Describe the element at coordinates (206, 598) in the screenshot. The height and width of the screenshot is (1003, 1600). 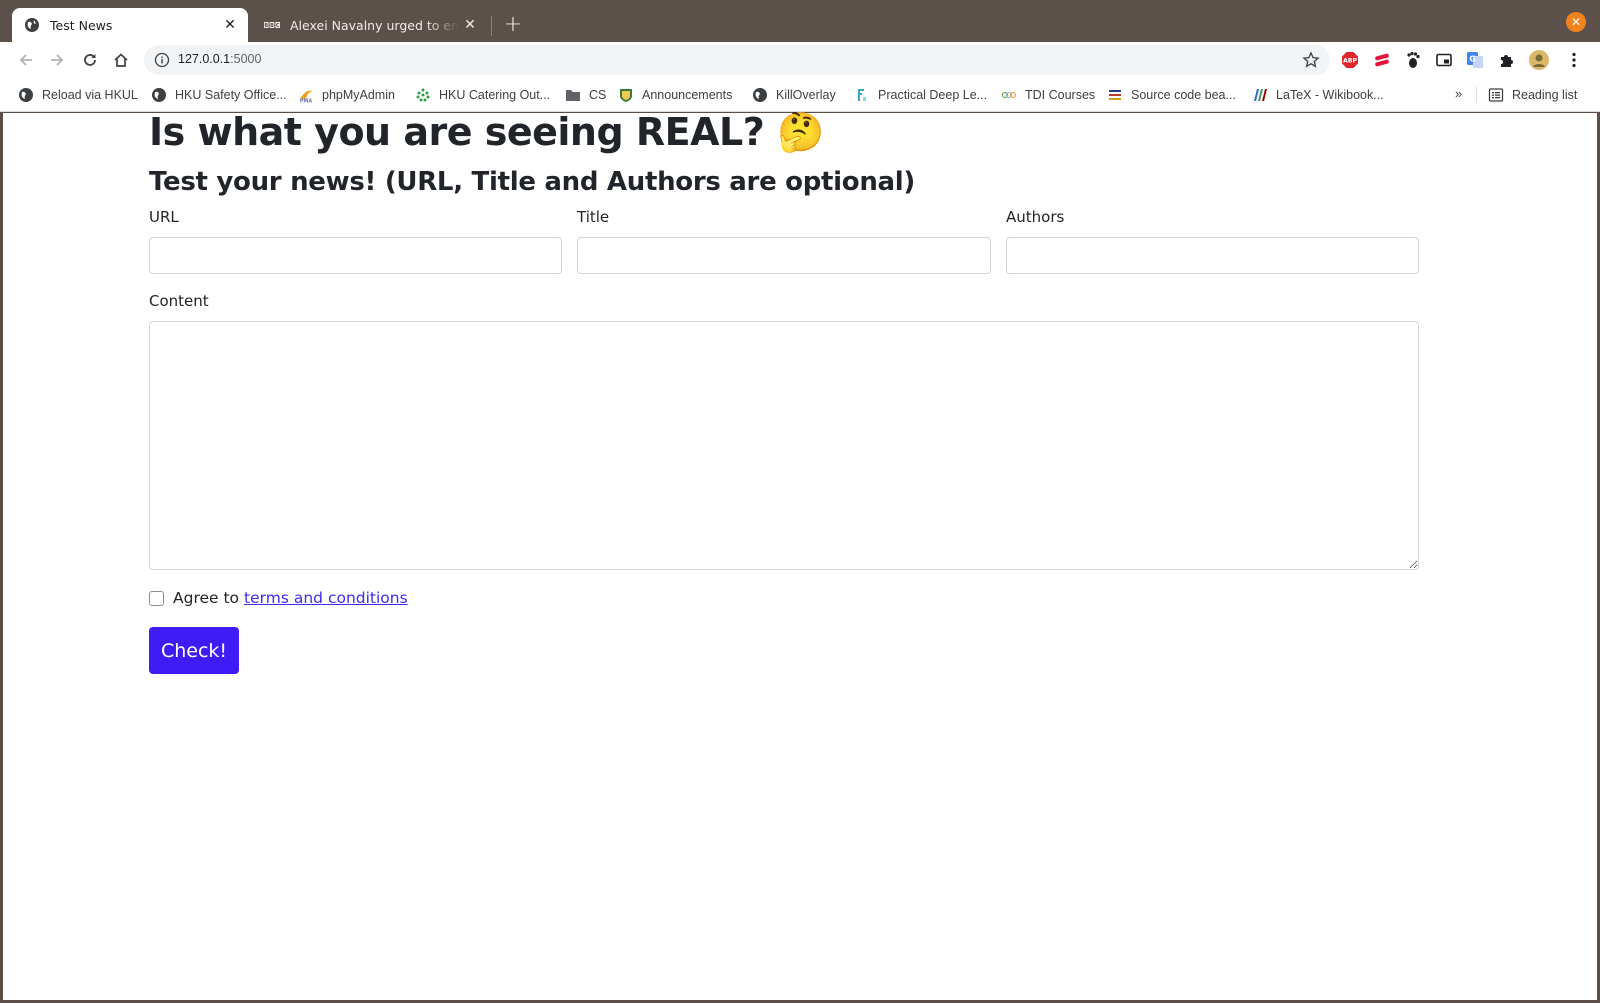
I see `agree-text: Agree to` at that location.